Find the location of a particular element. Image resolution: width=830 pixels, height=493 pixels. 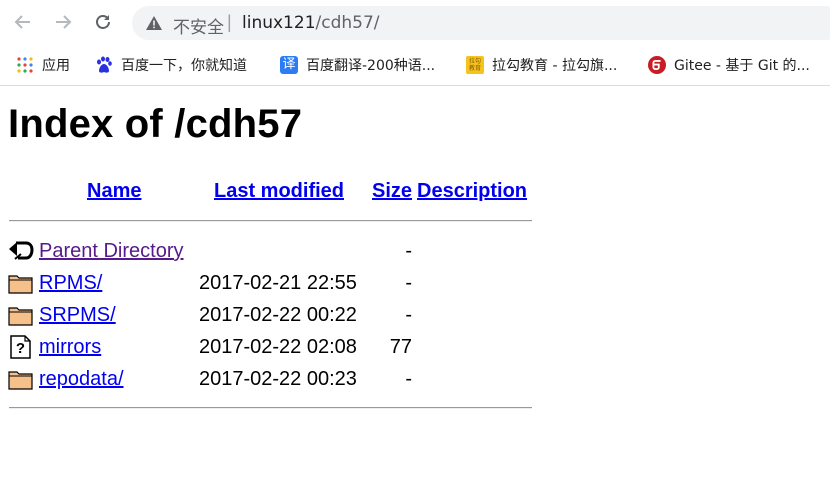

list-item: RPMS/ 2017-02-21 22:55 - is located at coordinates (308, 284).